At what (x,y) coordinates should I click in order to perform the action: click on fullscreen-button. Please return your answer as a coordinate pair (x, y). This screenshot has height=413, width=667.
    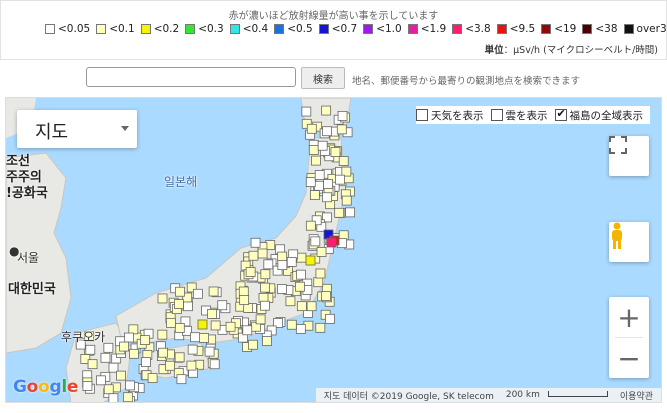
    Looking at the image, I should click on (629, 156).